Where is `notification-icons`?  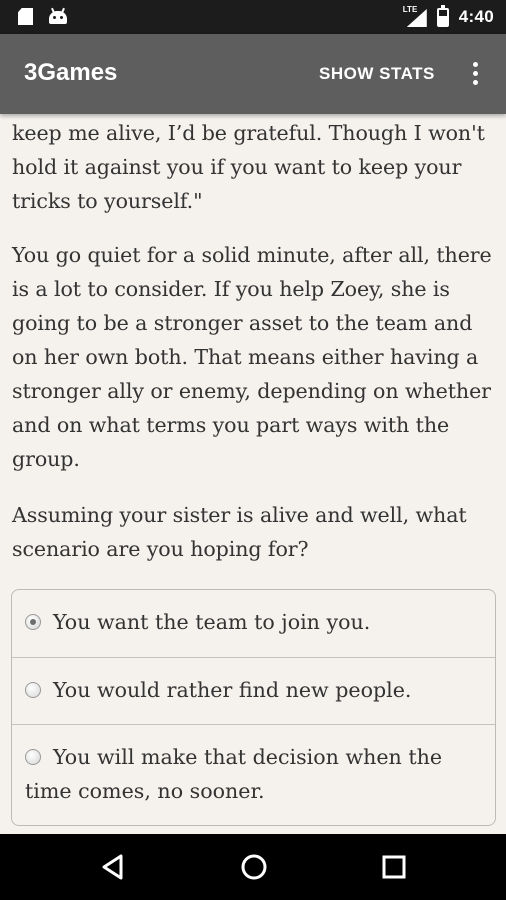 notification-icons is located at coordinates (42, 16).